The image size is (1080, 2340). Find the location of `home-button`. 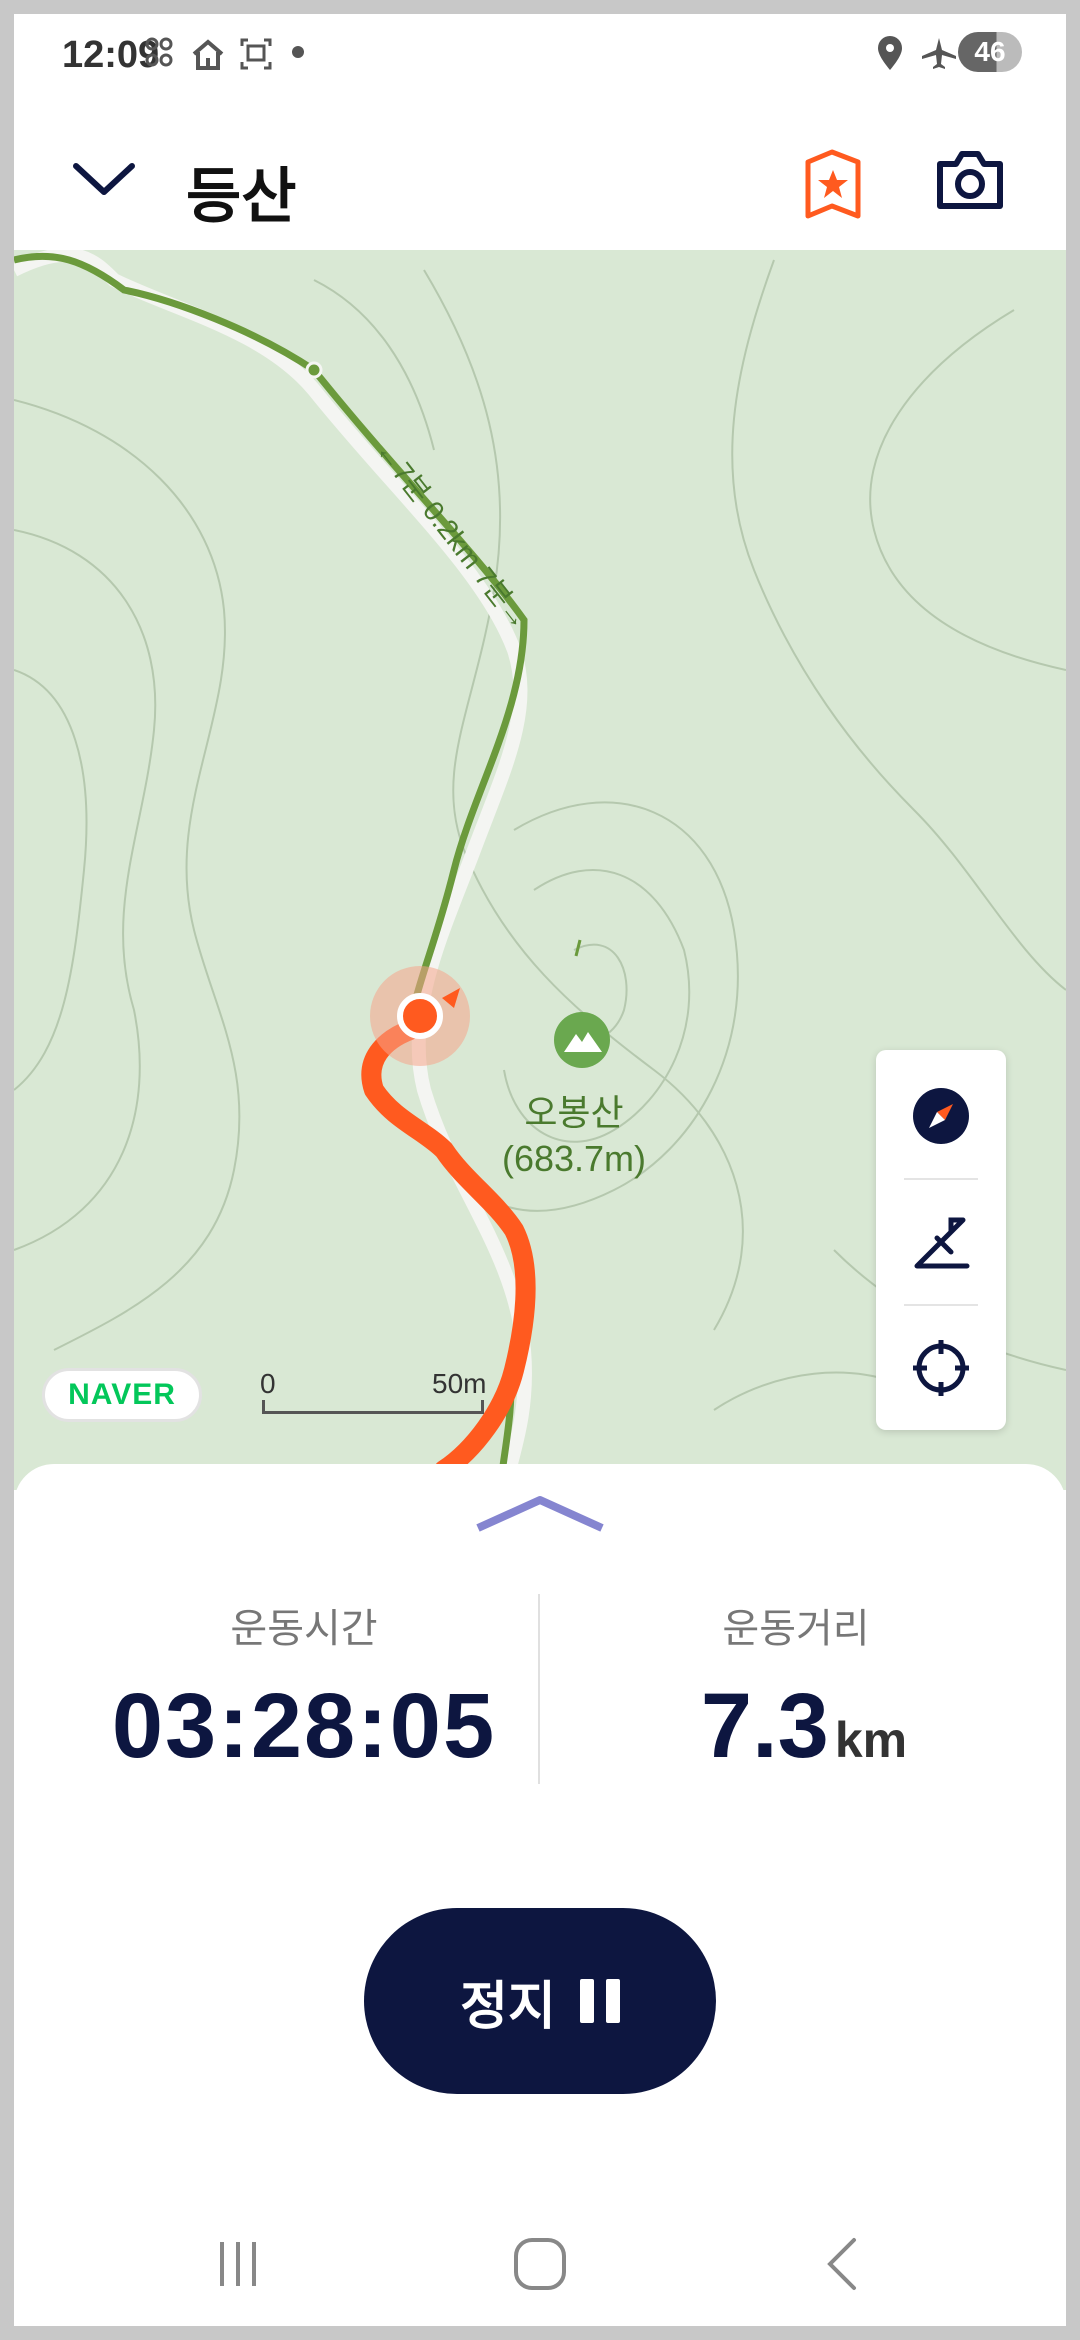

home-button is located at coordinates (540, 2264).